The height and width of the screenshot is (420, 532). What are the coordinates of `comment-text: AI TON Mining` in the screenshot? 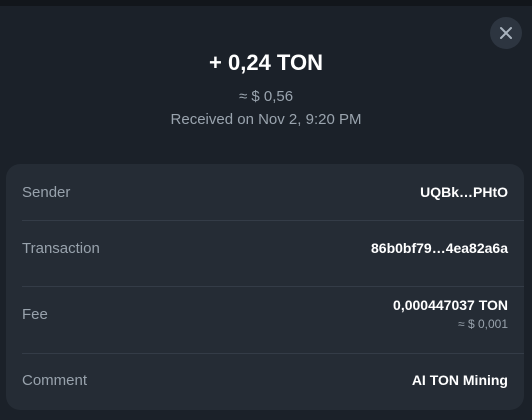 It's located at (459, 380).